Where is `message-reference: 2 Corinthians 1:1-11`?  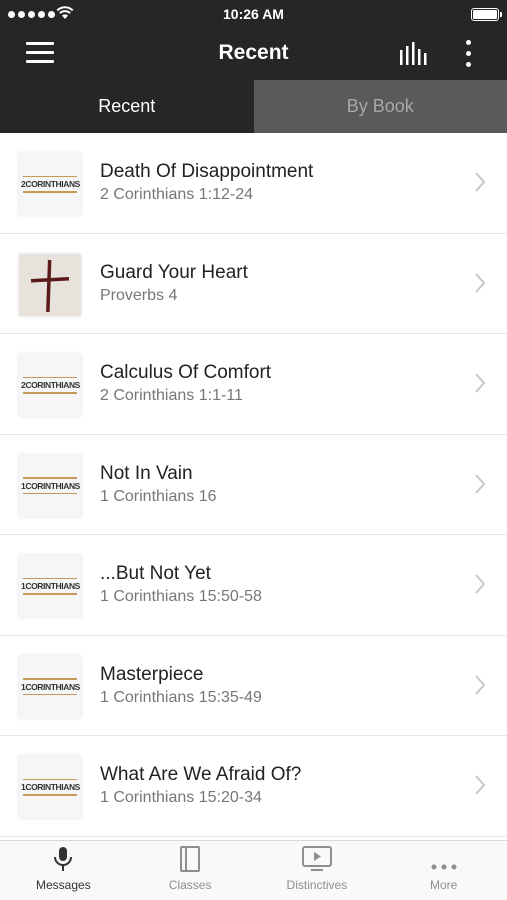
message-reference: 2 Corinthians 1:1-11 is located at coordinates (171, 395).